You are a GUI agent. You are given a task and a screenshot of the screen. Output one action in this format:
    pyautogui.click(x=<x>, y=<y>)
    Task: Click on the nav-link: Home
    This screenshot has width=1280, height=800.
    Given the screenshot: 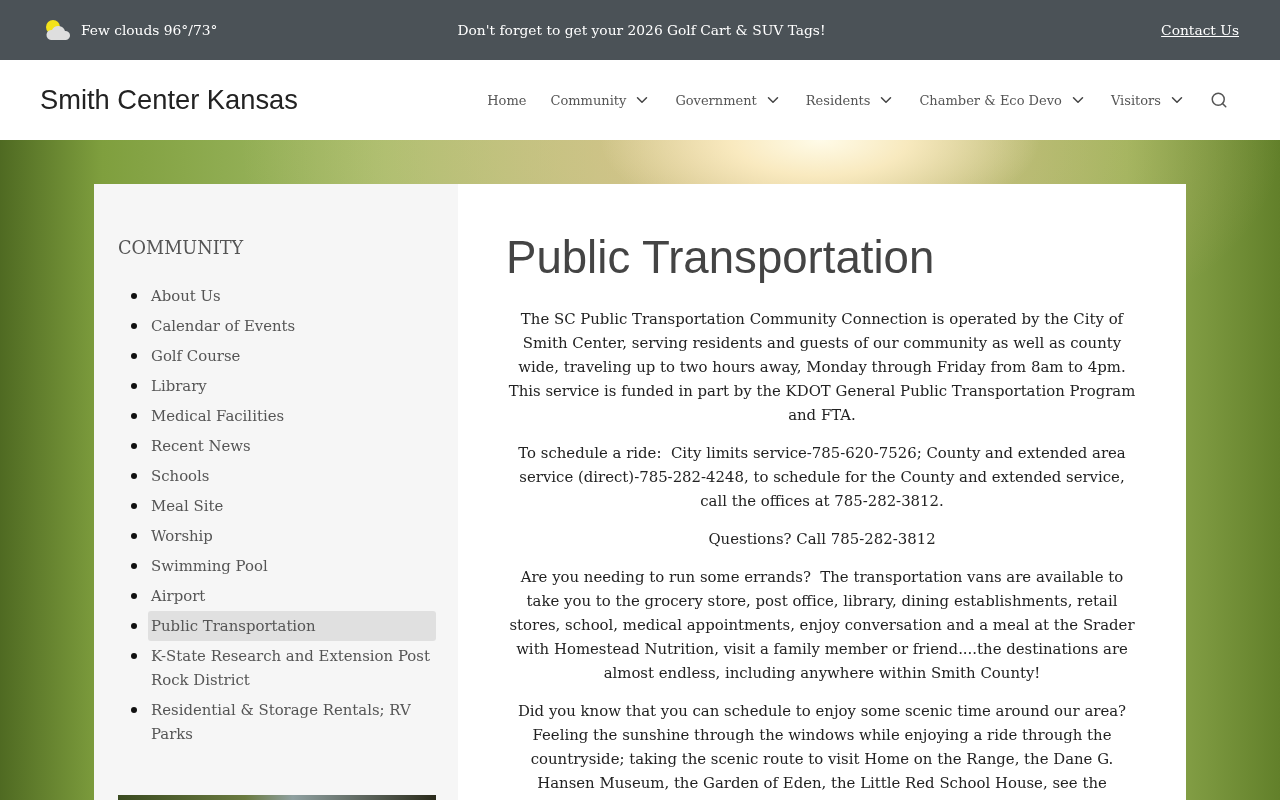 What is the action you would take?
    pyautogui.click(x=507, y=100)
    